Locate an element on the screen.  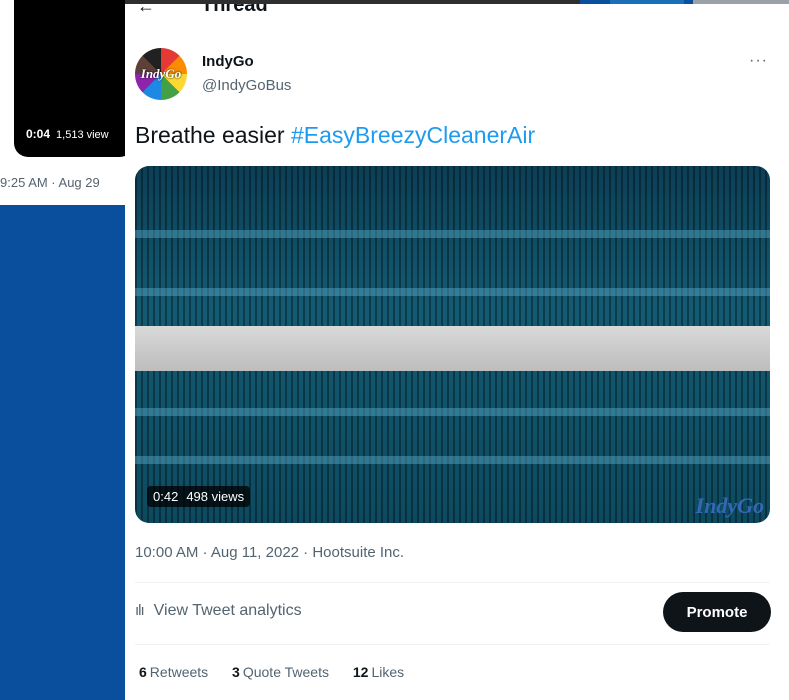
background-tweet-video: 0:04 1,513 view is located at coordinates (74, 78).